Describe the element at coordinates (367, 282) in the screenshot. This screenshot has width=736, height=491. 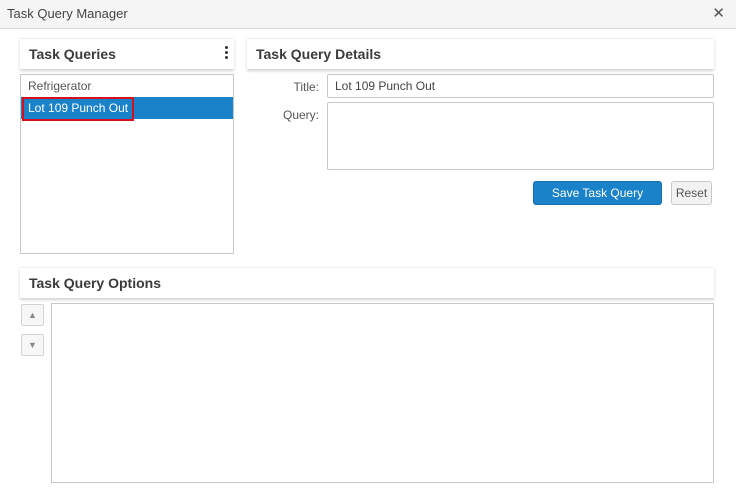
I see `task-query-options-header: Task Query Options` at that location.